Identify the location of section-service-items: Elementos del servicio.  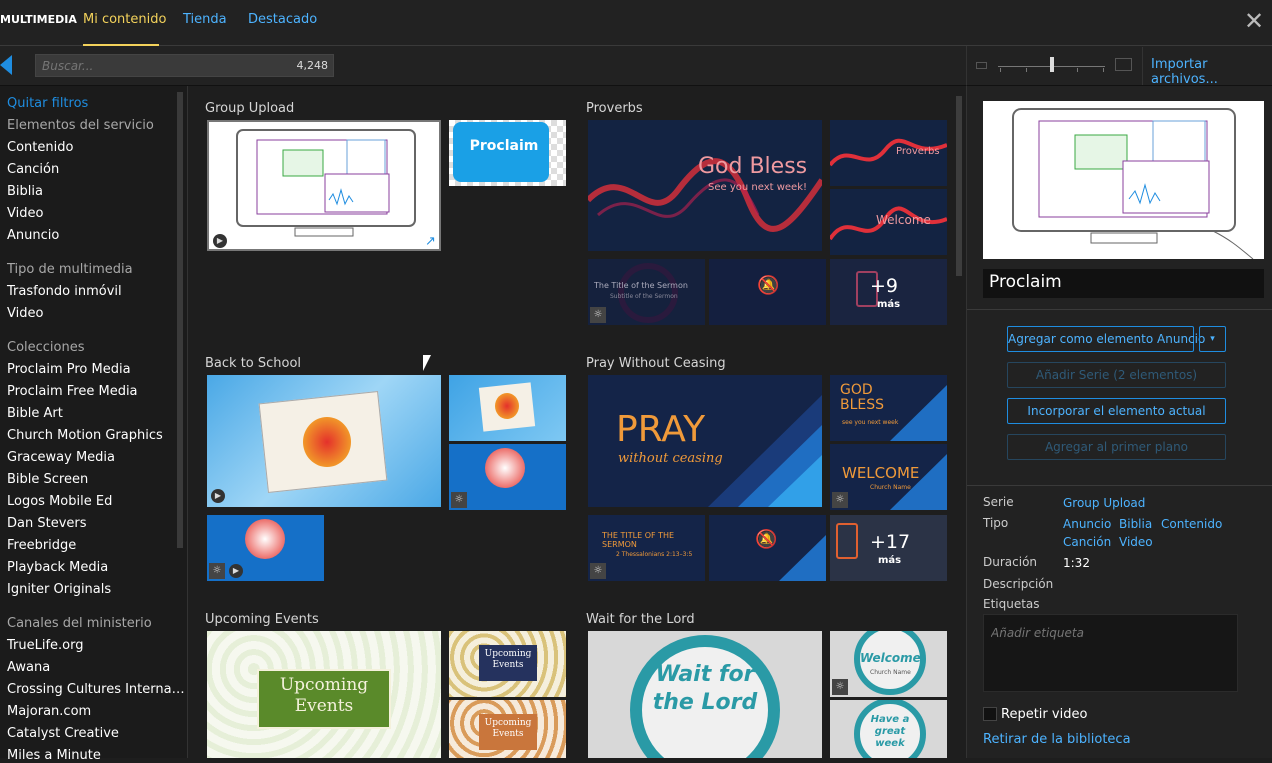
(80, 125).